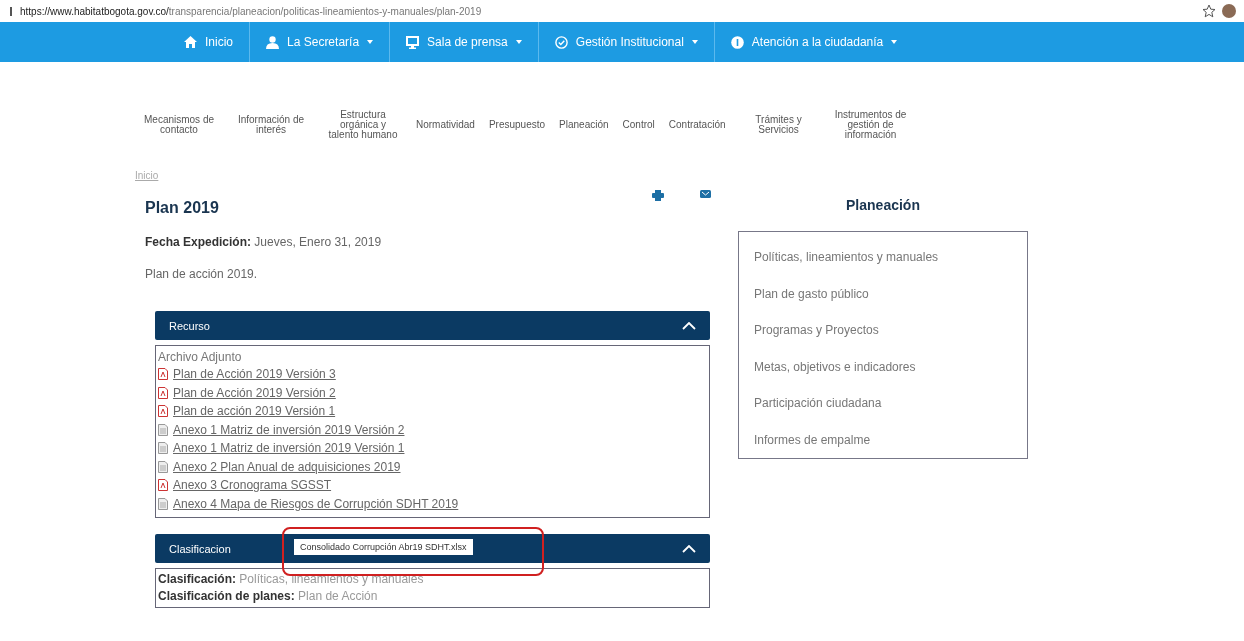  I want to click on sub-nav-link: Instrumentos de gestión de información, so click(870, 125).